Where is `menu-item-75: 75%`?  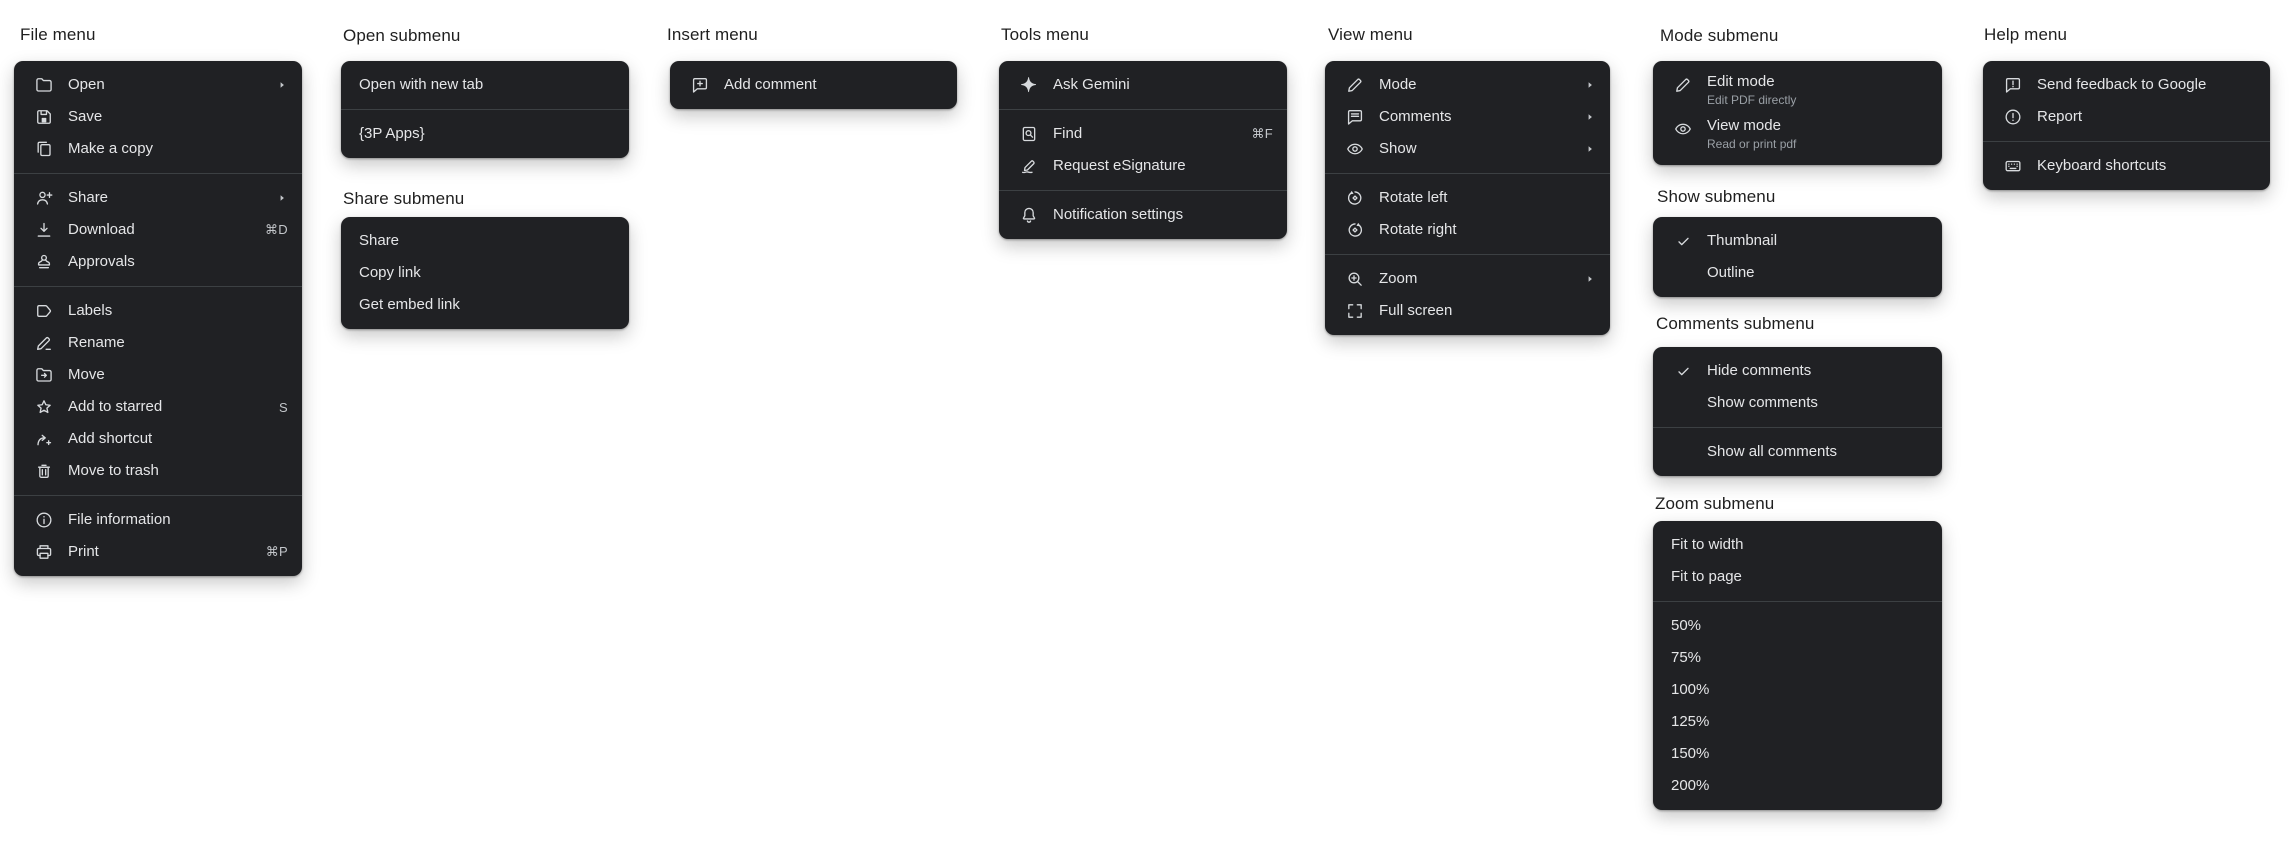
menu-item-75: 75% is located at coordinates (1797, 658).